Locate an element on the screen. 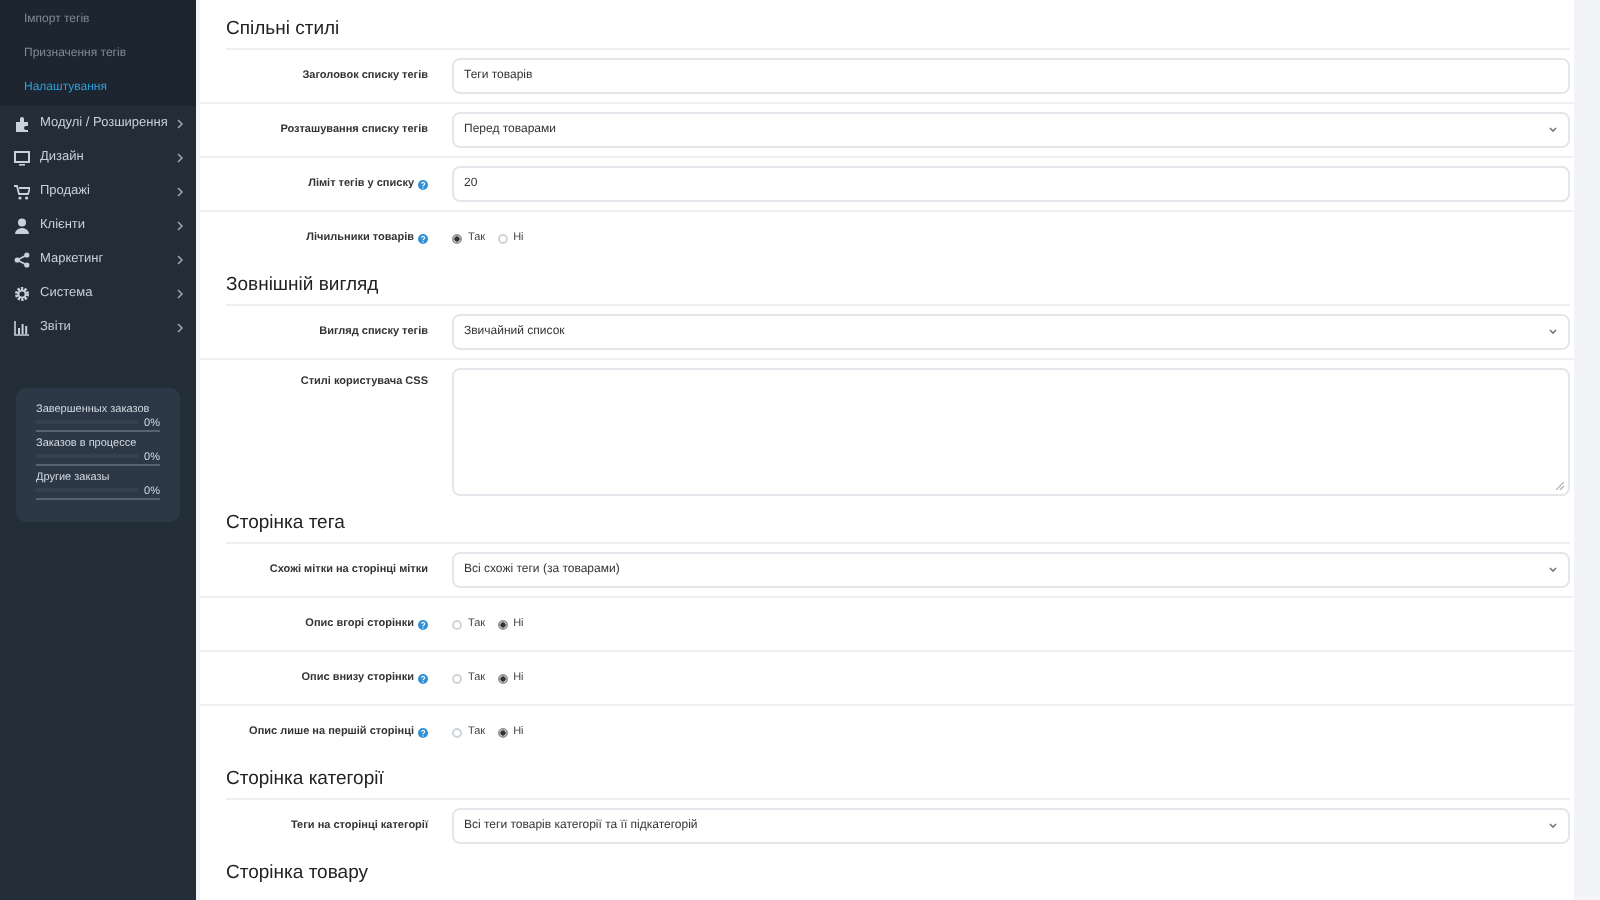 Image resolution: width=1600 pixels, height=900 pixels. css-text-area is located at coordinates (1011, 431).